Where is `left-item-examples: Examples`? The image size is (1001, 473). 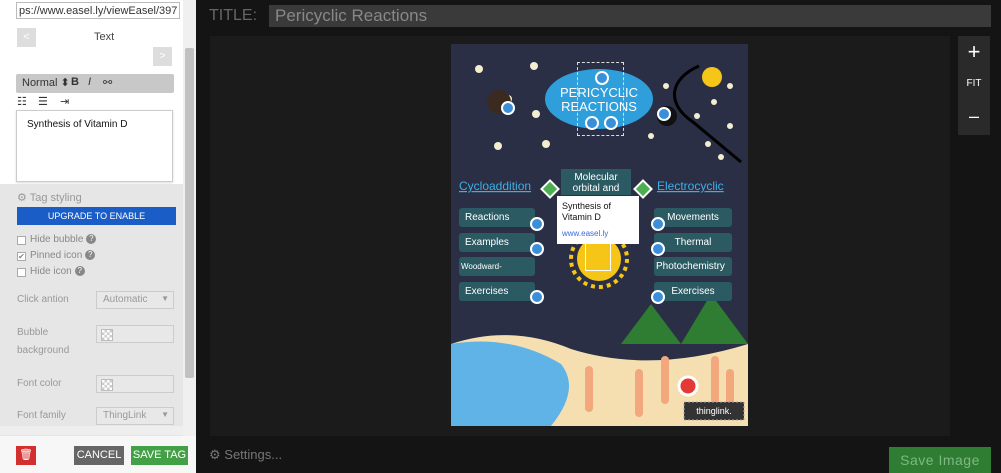 left-item-examples: Examples is located at coordinates (497, 242).